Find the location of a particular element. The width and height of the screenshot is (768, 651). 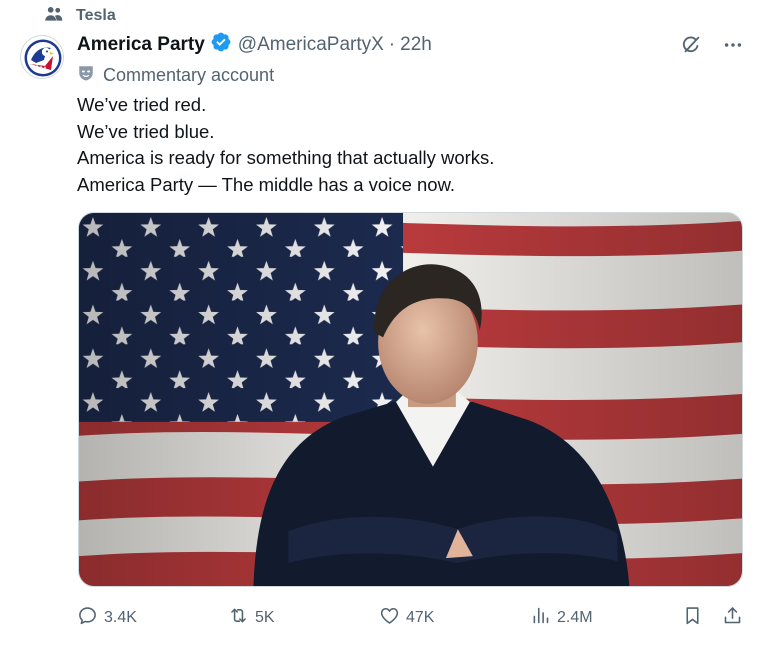

more-icon is located at coordinates (733, 45).